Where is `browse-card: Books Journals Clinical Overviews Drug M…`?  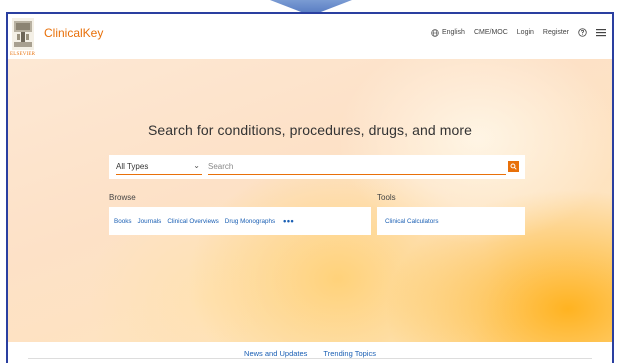
browse-card: Books Journals Clinical Overviews Drug M… is located at coordinates (240, 221).